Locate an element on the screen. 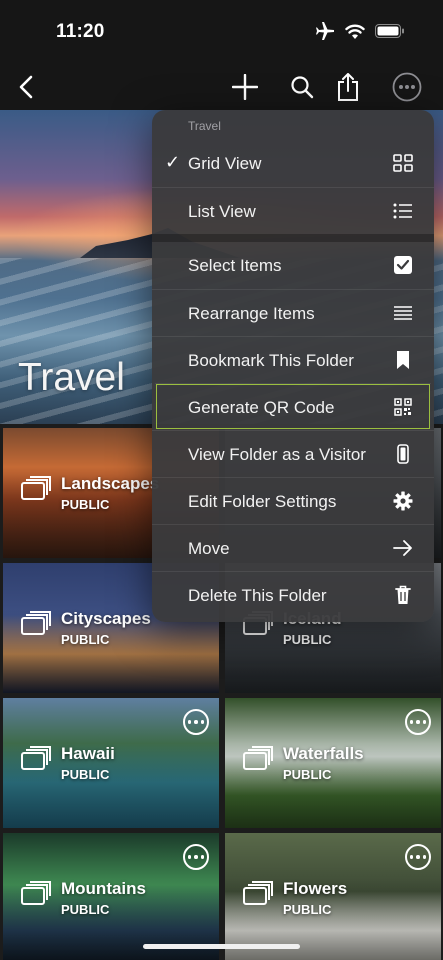 This screenshot has width=443, height=960. menu-item-label: Generate QR Code is located at coordinates (261, 407).